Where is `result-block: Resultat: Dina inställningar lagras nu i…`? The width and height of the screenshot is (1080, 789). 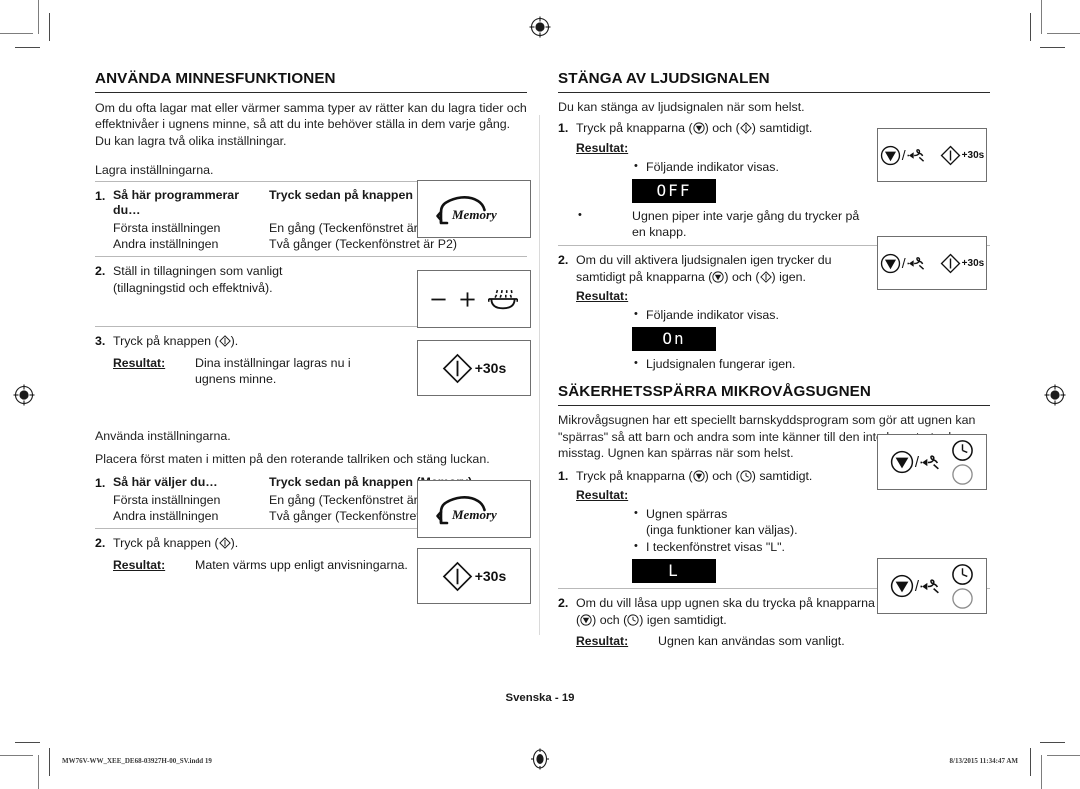 result-block: Resultat: Dina inställningar lagras nu i… is located at coordinates (233, 371).